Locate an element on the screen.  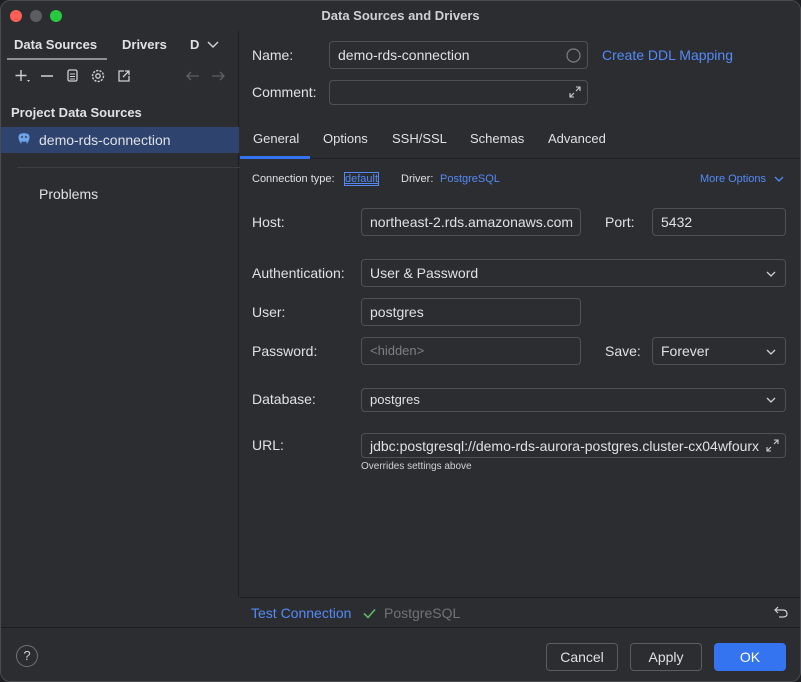
name-label: Name: is located at coordinates (273, 55).